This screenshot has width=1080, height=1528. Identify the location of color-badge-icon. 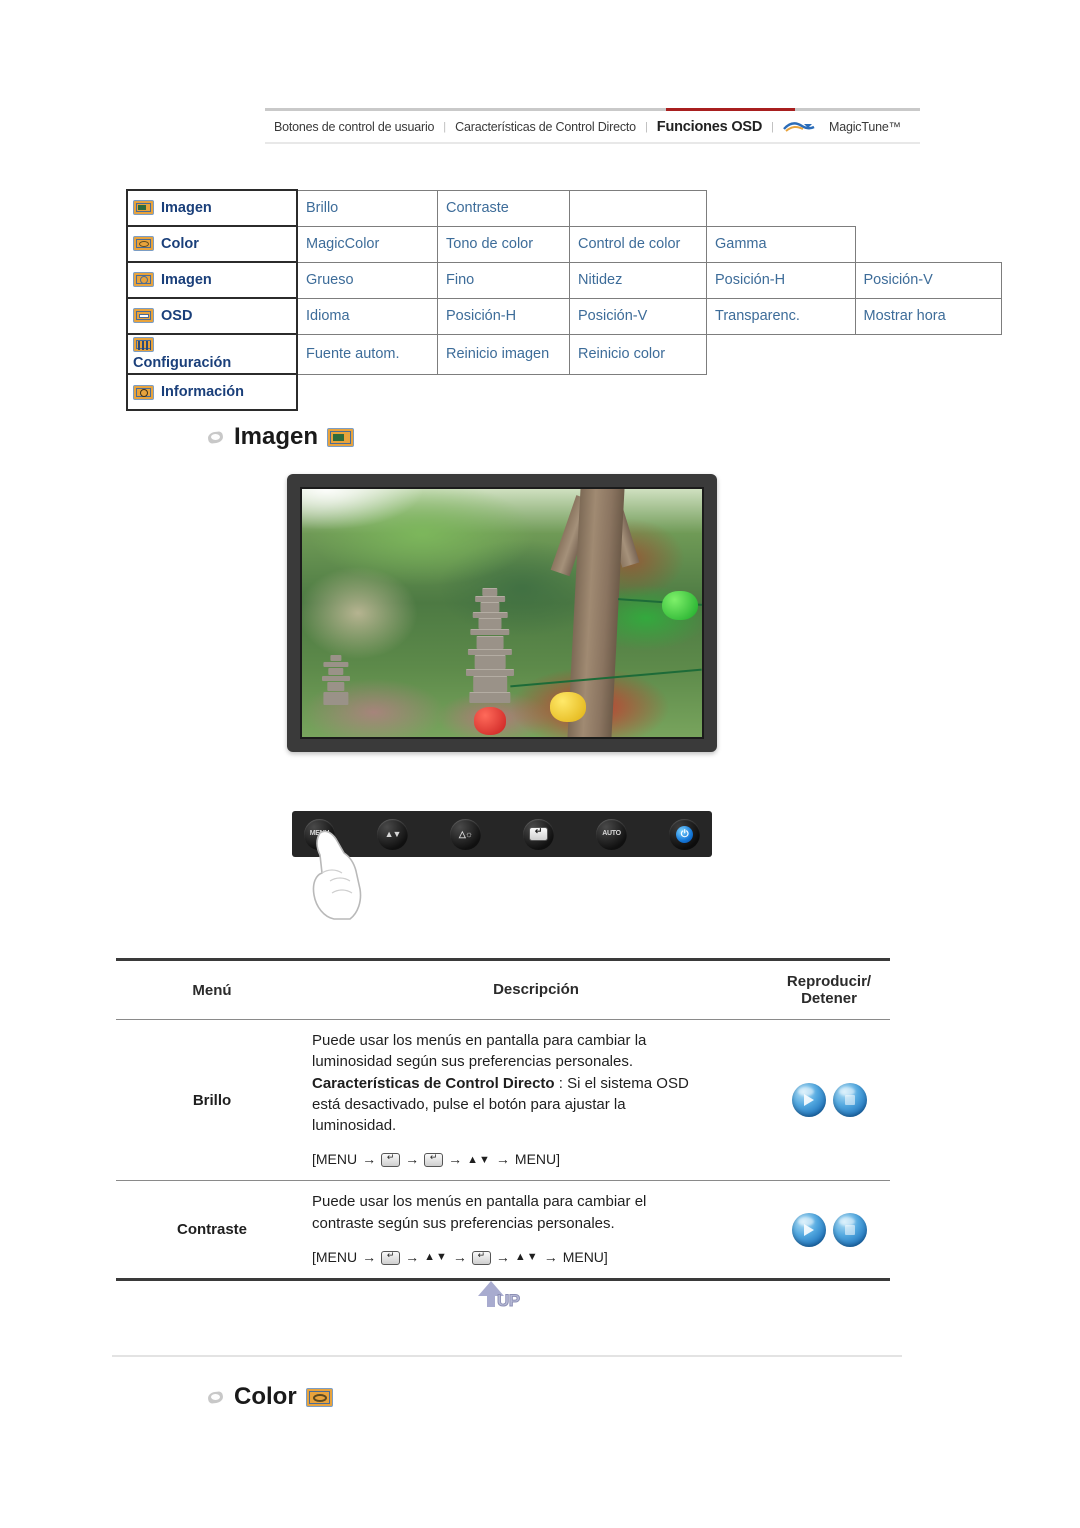
(319, 1397).